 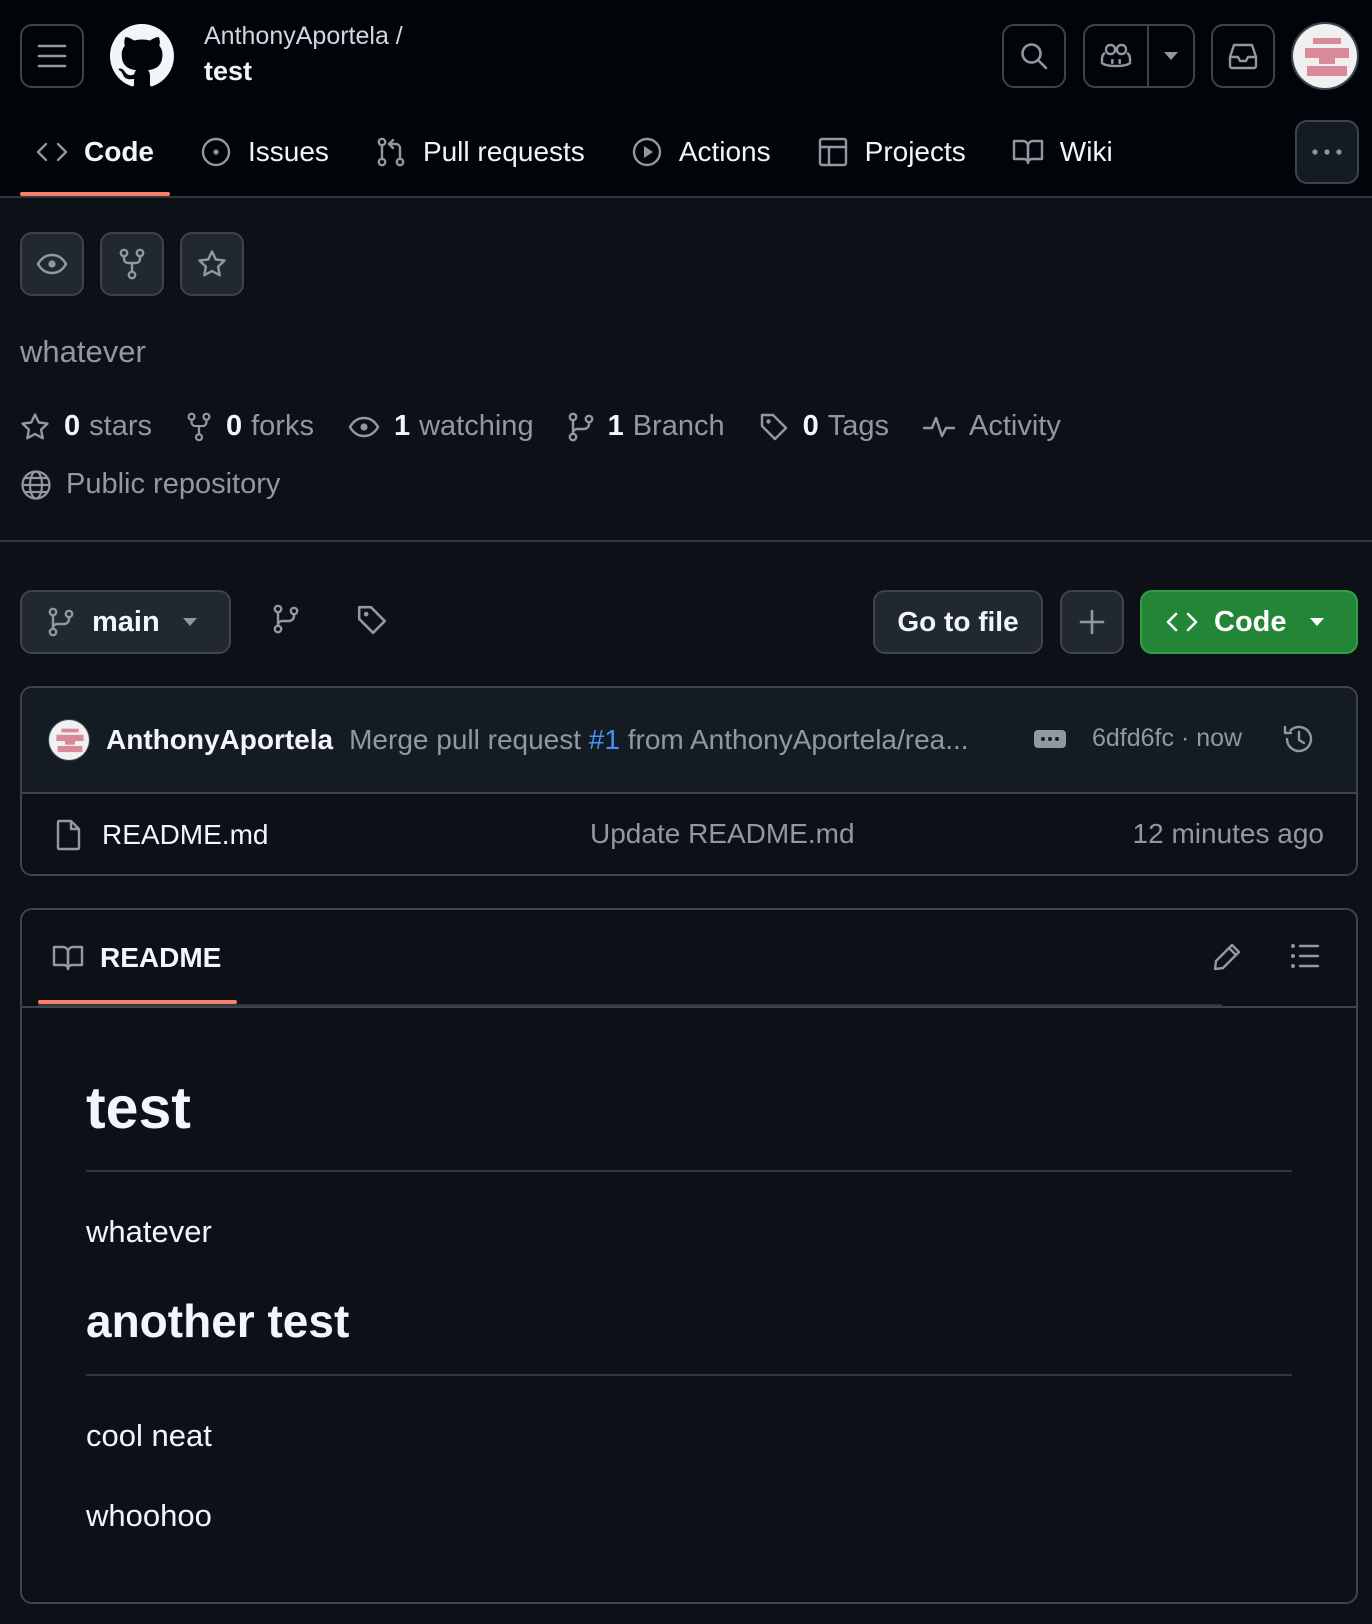 What do you see at coordinates (216, 152) in the screenshot?
I see `issue-opened-icon` at bounding box center [216, 152].